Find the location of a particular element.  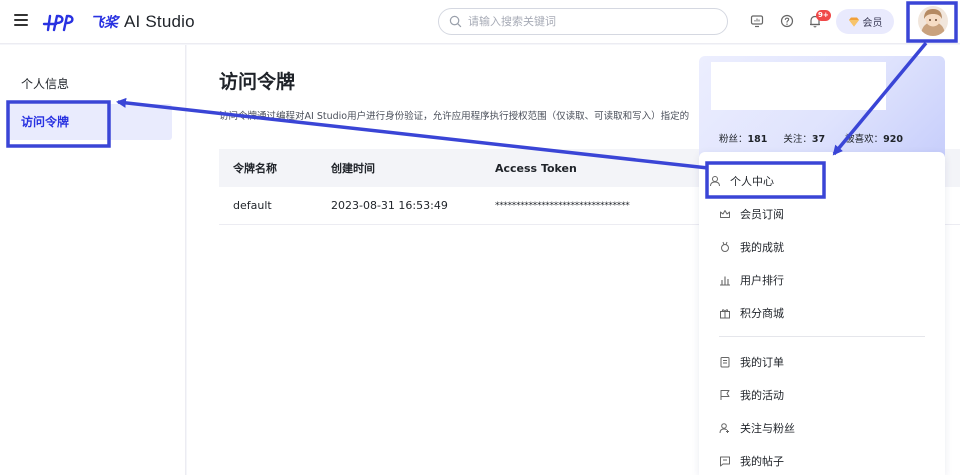

notification-badge: 9+ is located at coordinates (823, 15).